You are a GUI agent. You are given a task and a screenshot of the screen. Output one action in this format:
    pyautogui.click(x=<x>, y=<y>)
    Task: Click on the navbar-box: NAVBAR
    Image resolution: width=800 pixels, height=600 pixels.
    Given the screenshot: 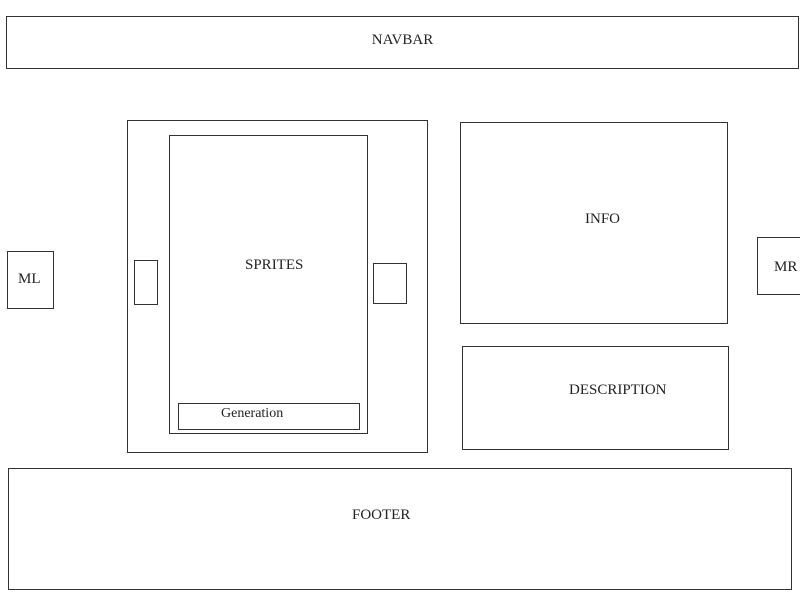 What is the action you would take?
    pyautogui.click(x=402, y=42)
    